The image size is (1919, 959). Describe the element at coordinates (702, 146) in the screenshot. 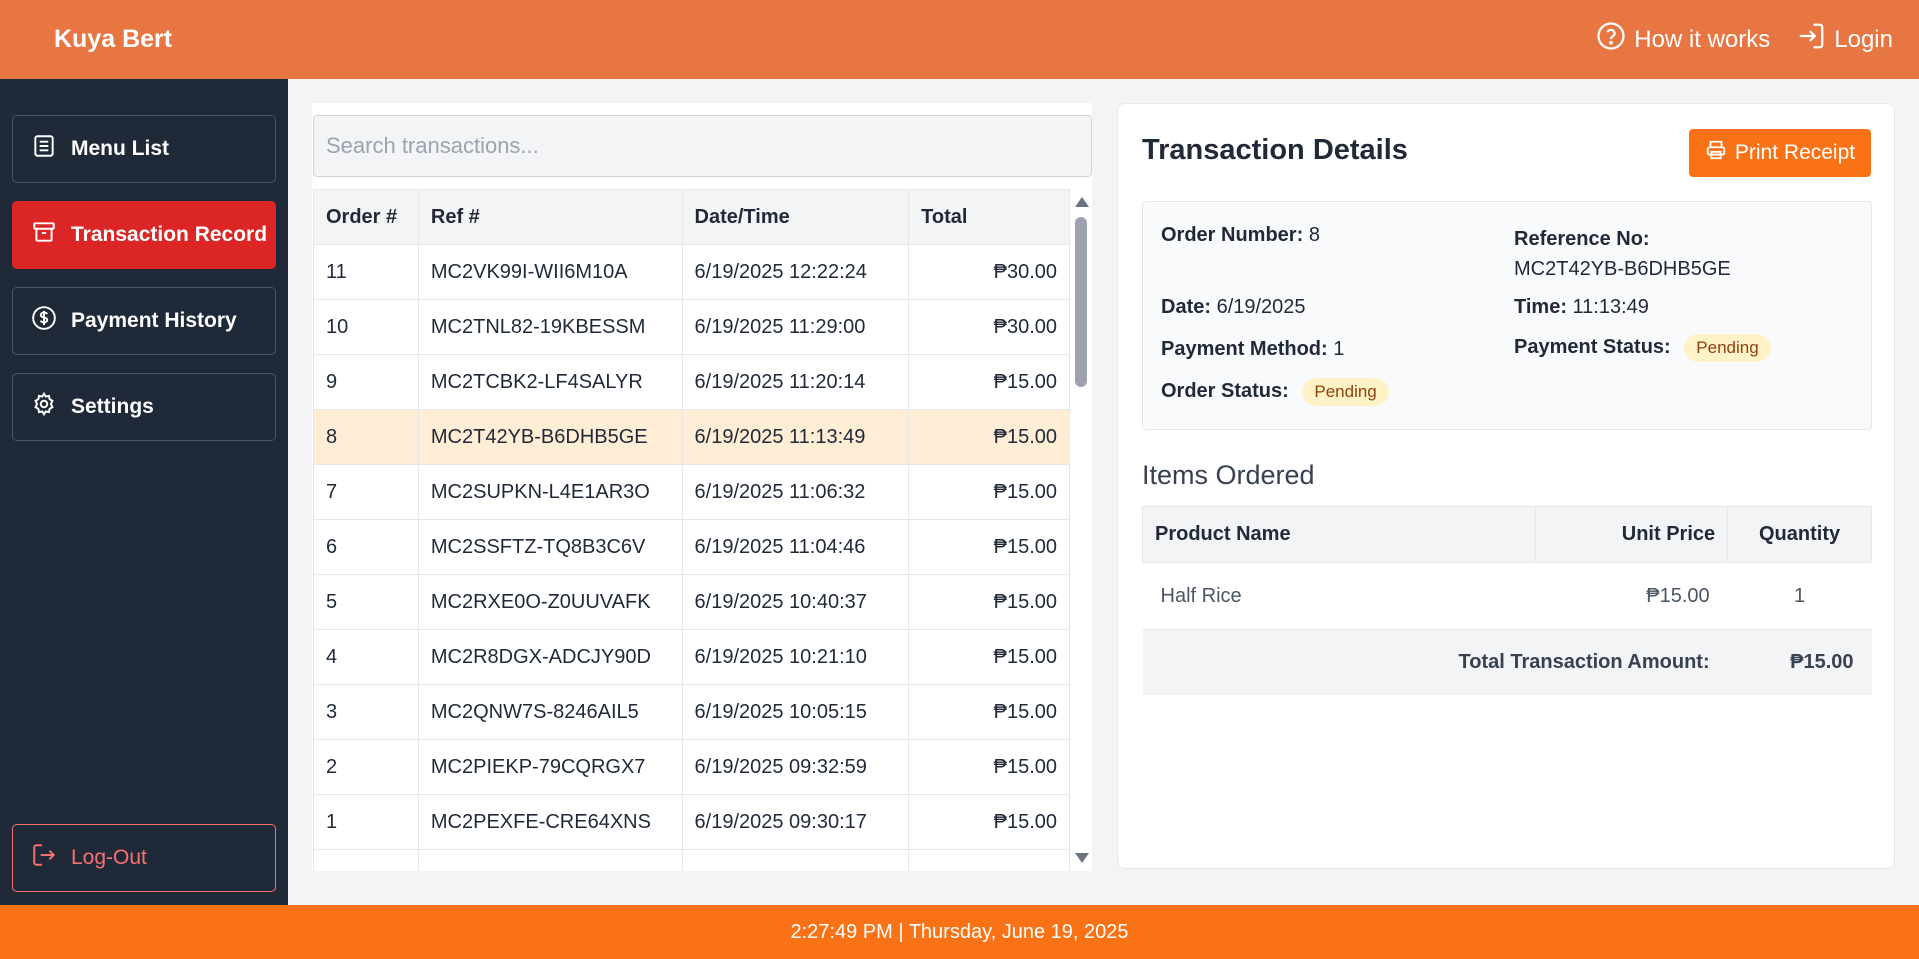

I see `search-input` at that location.